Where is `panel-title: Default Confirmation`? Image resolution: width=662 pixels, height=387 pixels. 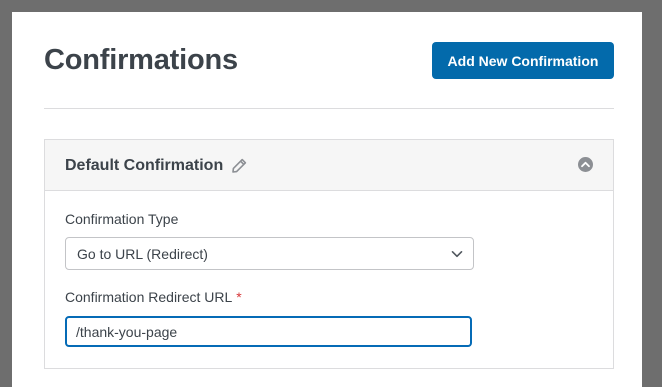 panel-title: Default Confirmation is located at coordinates (144, 165).